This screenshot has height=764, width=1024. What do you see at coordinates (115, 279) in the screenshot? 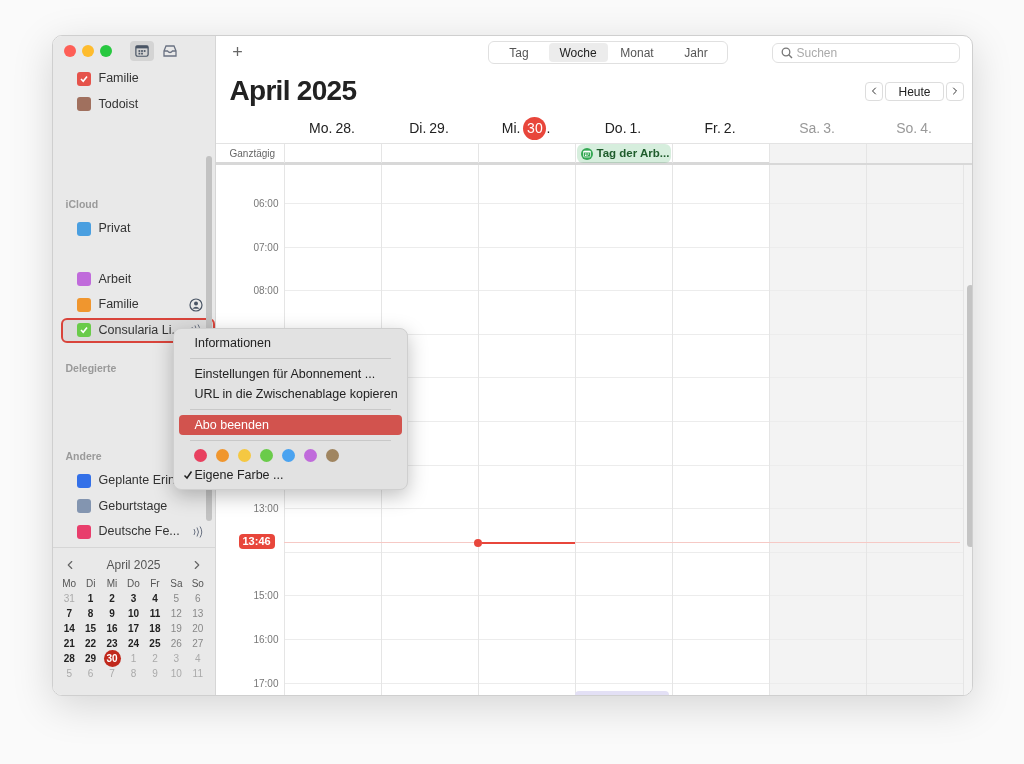
I see `calendar-name: Arbeit` at bounding box center [115, 279].